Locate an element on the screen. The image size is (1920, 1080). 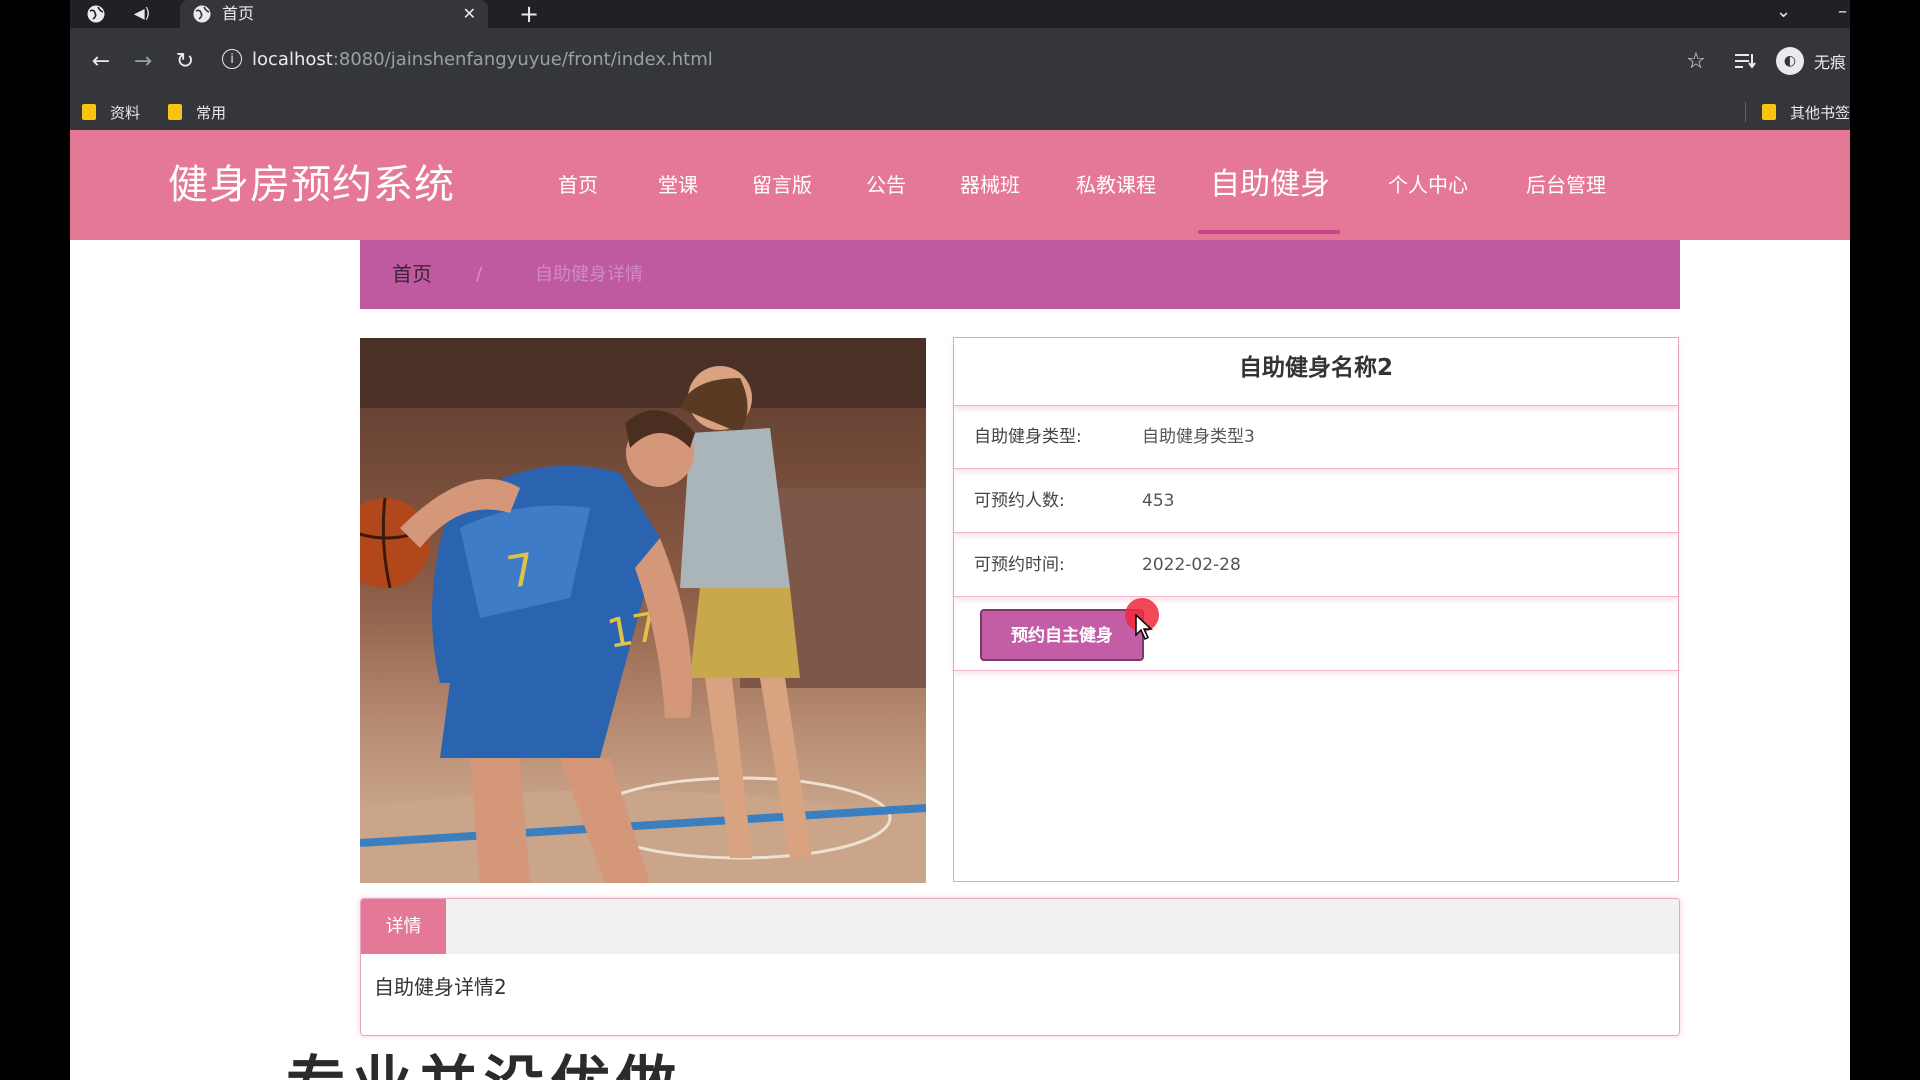
close-tab-icon: ✕ is located at coordinates (469, 14).